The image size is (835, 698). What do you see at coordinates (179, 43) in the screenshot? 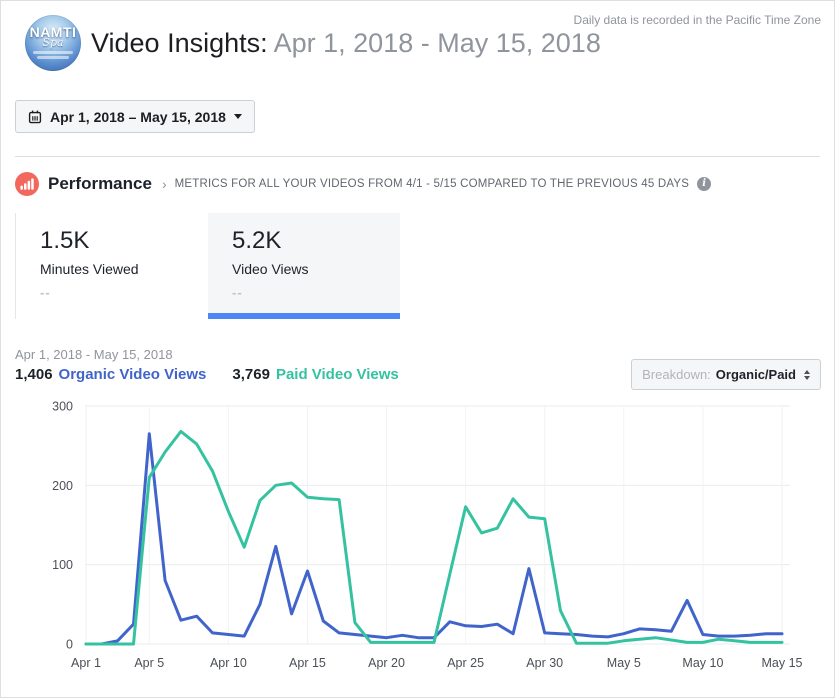
I see `page-title-label: Video Insights:` at bounding box center [179, 43].